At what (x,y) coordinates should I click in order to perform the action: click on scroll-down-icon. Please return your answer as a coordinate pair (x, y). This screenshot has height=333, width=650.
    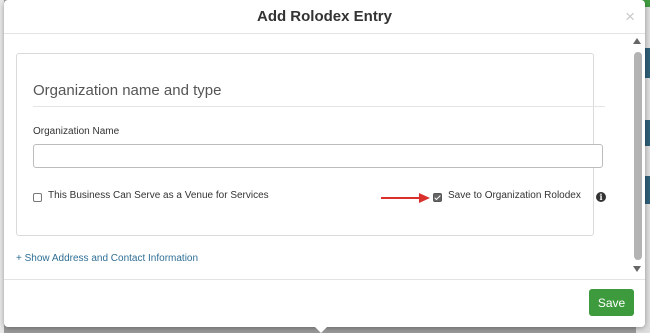
    Looking at the image, I should click on (637, 269).